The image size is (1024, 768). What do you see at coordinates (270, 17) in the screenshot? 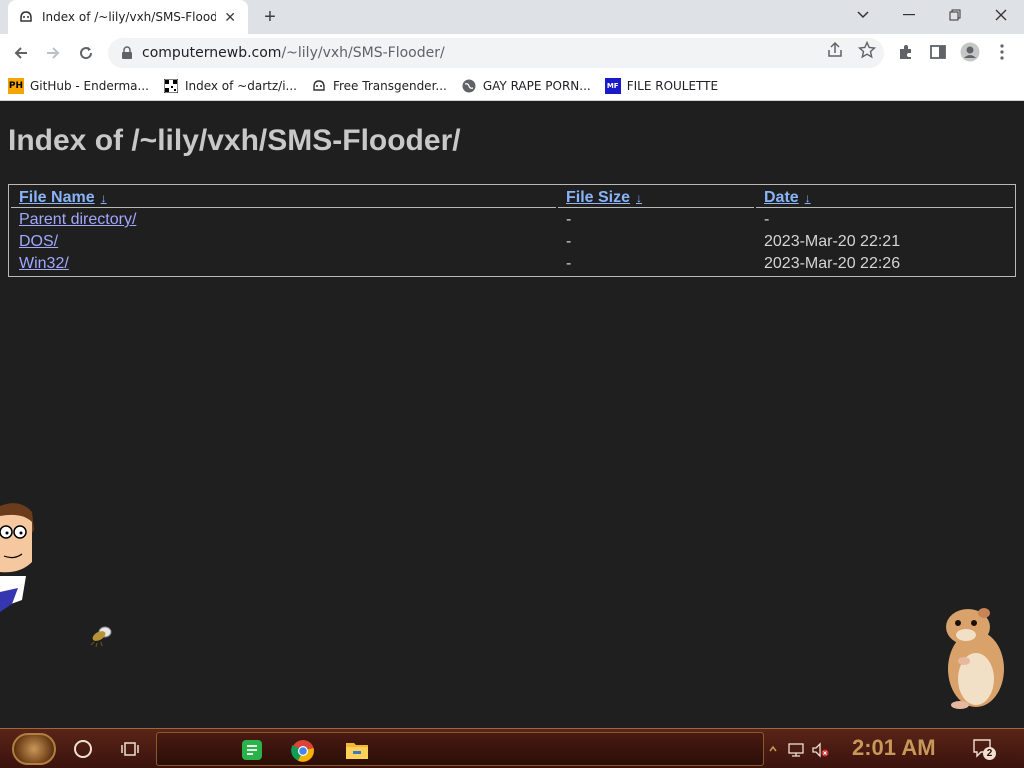
I see `new-tab-button: +` at bounding box center [270, 17].